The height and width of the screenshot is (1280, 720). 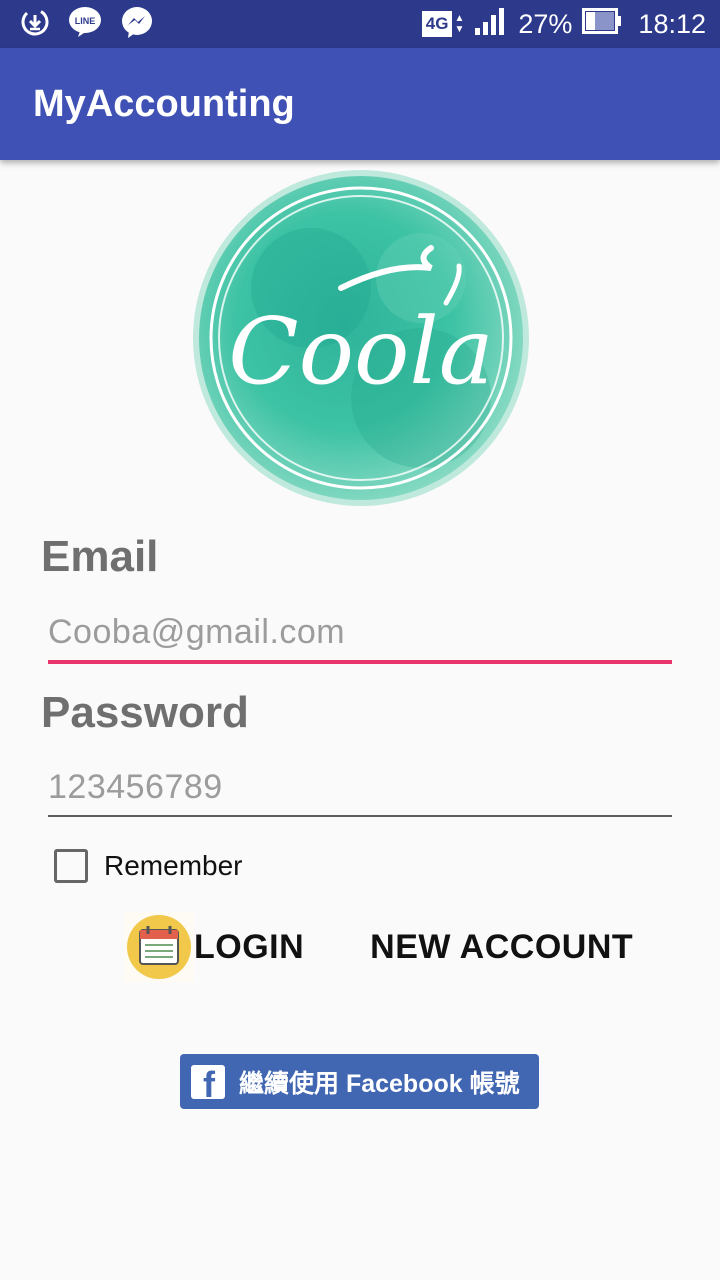 I want to click on login-button: LOGIN, so click(x=214, y=947).